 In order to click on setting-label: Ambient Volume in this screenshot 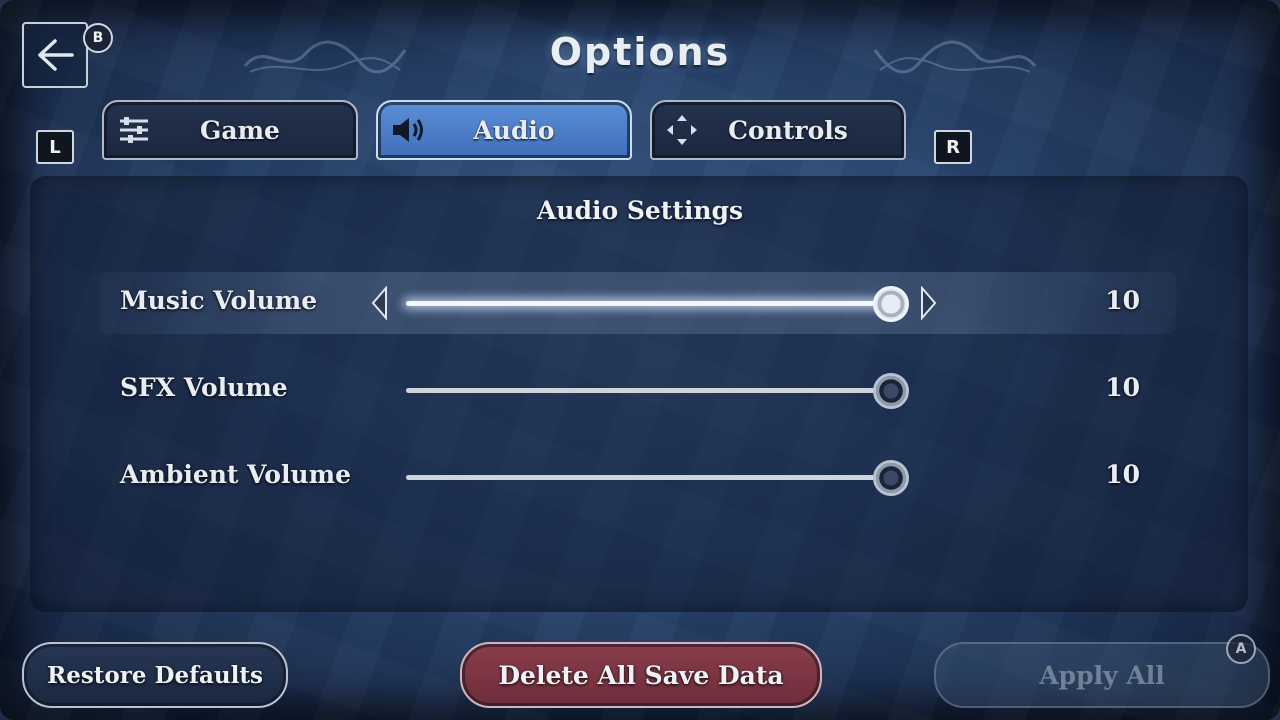, I will do `click(235, 474)`.